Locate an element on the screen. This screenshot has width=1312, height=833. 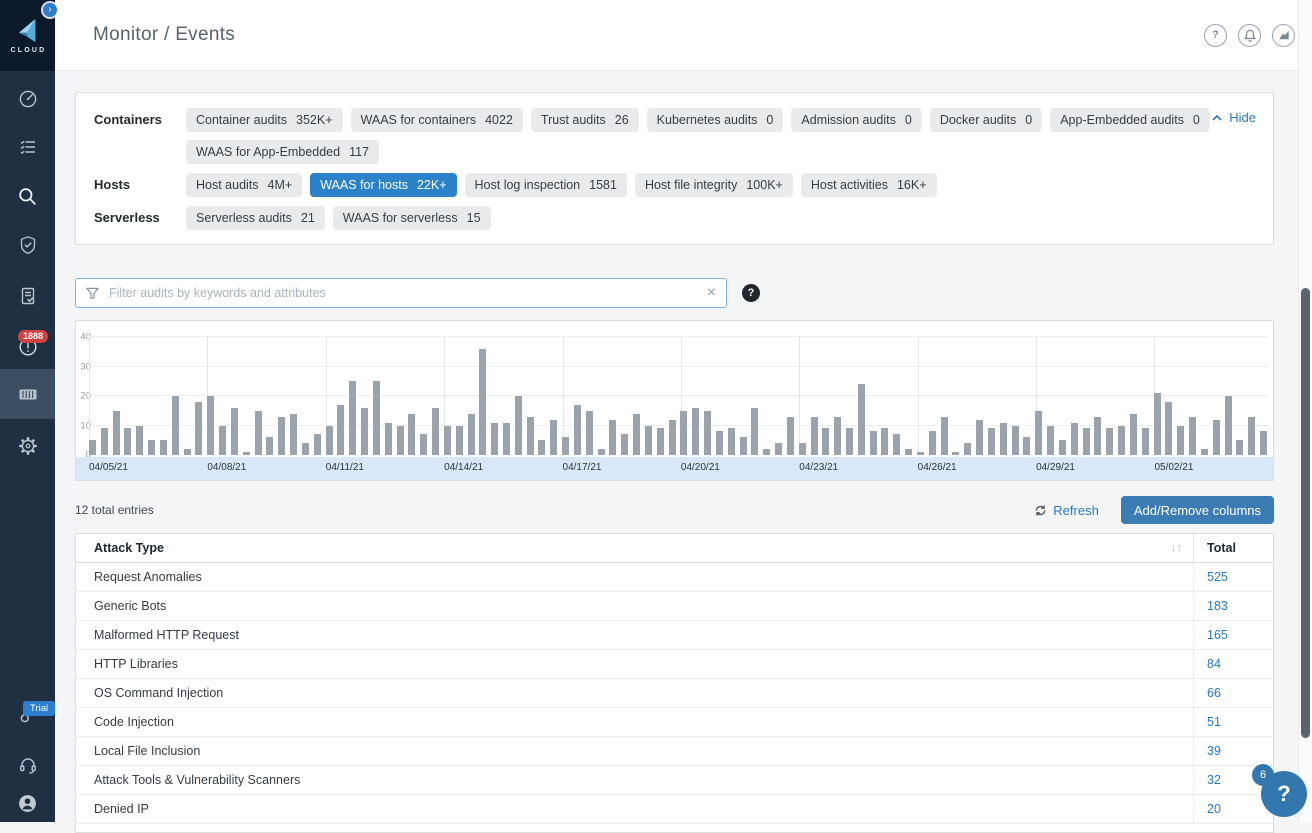
page-scrollbar is located at coordinates (1305, 411).